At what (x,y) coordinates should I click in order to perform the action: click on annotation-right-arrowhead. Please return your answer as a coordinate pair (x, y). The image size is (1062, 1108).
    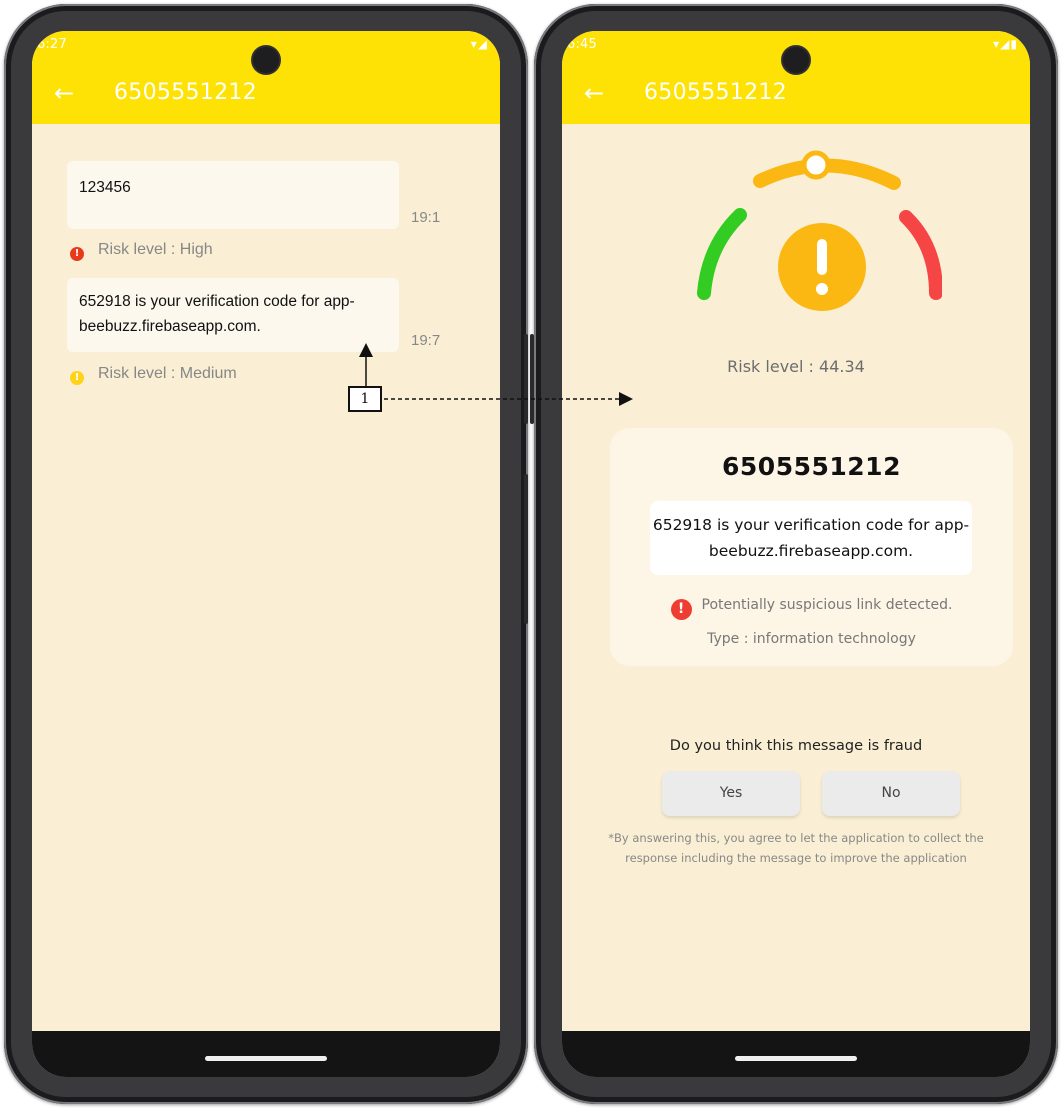
    Looking at the image, I should click on (626, 399).